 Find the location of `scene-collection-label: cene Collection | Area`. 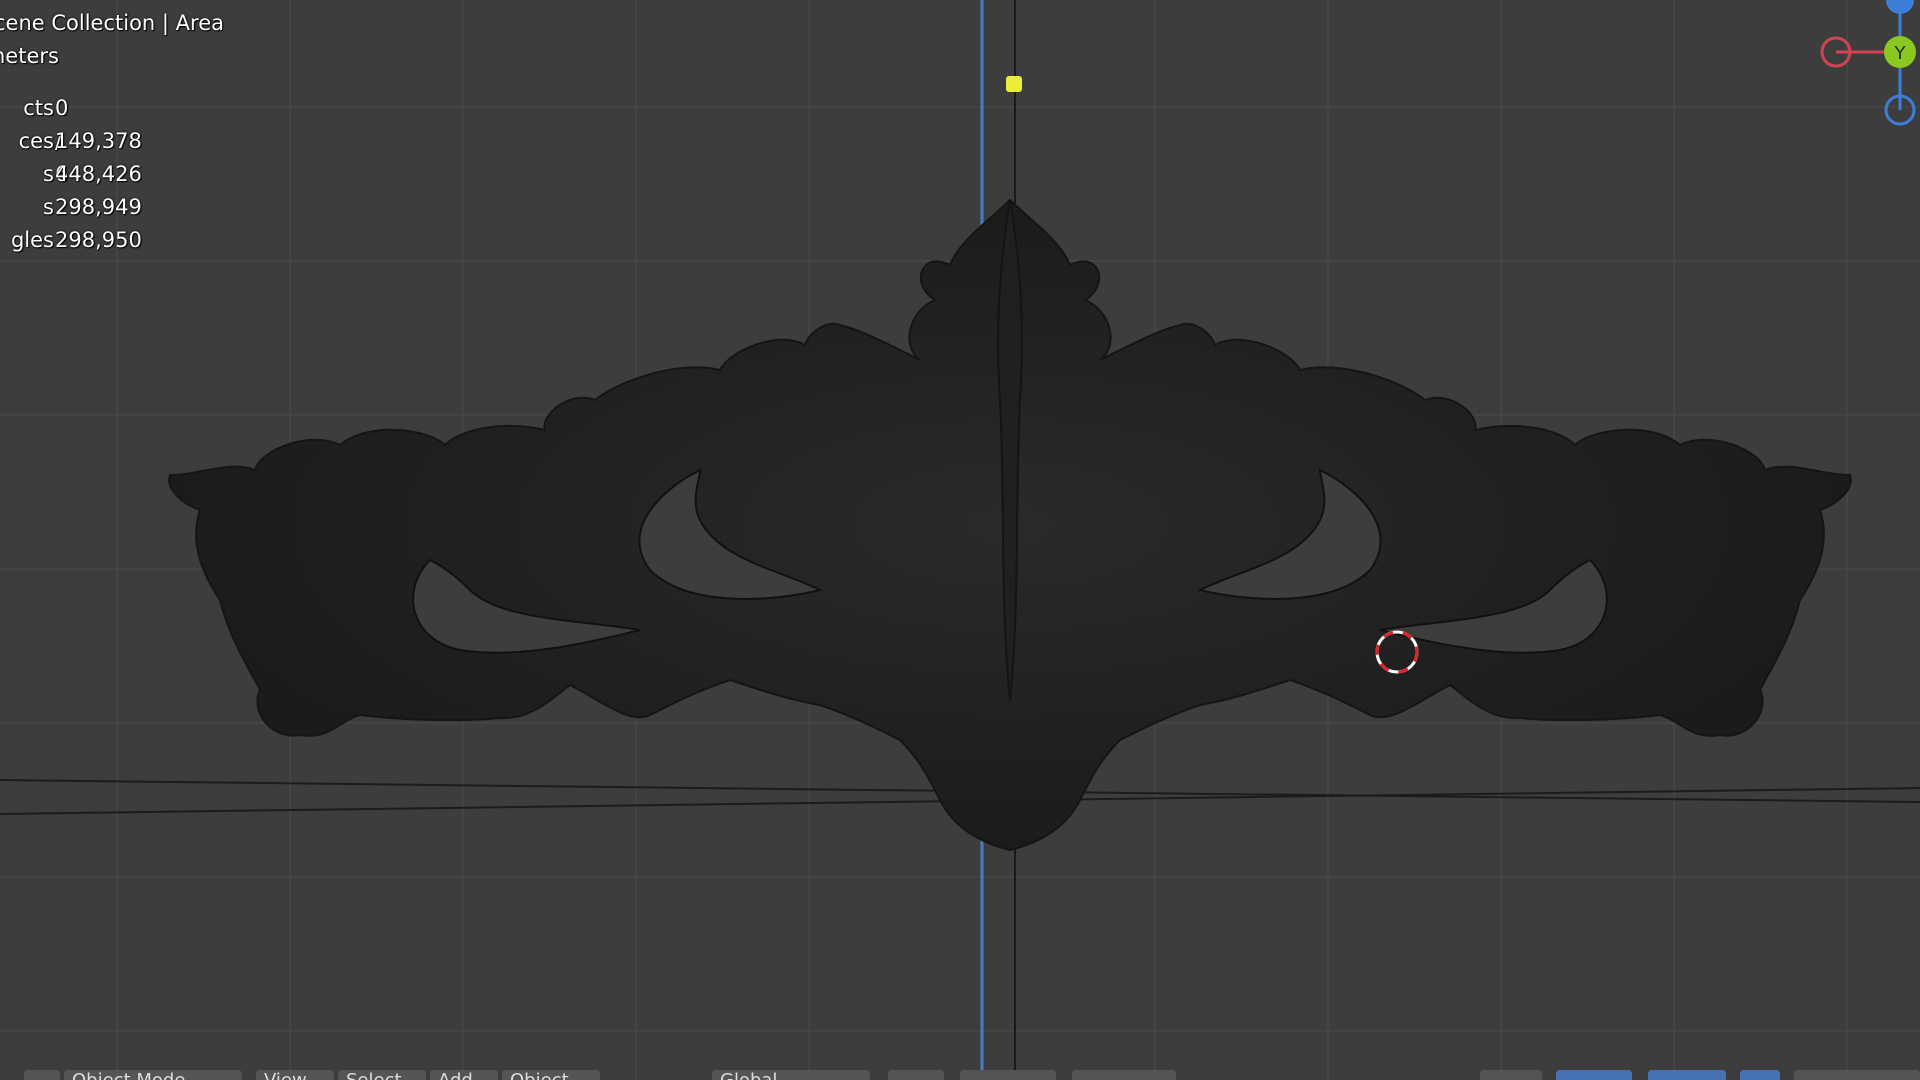

scene-collection-label: cene Collection | Area is located at coordinates (112, 23).